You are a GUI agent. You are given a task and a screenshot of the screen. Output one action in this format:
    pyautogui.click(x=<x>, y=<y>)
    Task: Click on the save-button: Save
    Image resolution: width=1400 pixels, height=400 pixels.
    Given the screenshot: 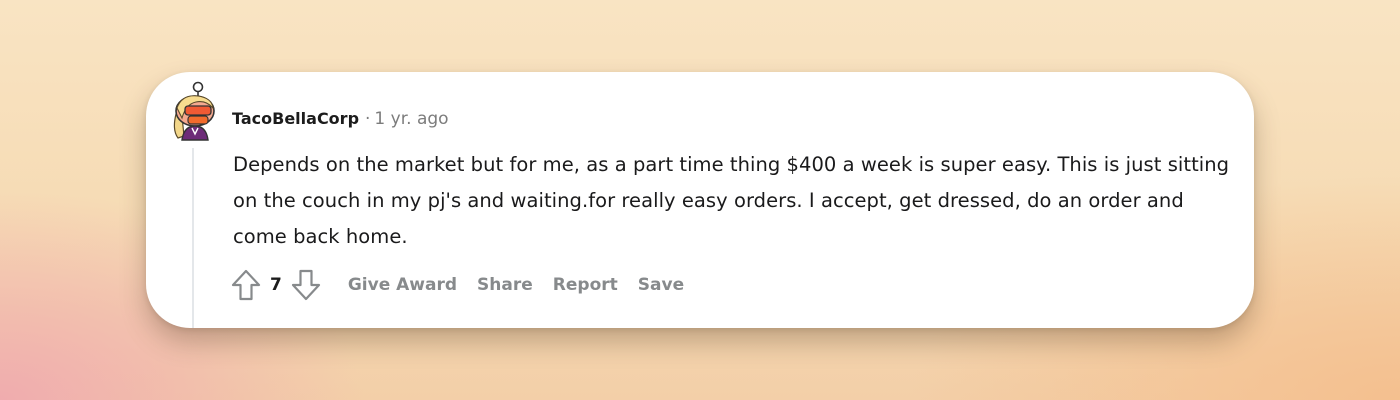 What is the action you would take?
    pyautogui.click(x=661, y=285)
    